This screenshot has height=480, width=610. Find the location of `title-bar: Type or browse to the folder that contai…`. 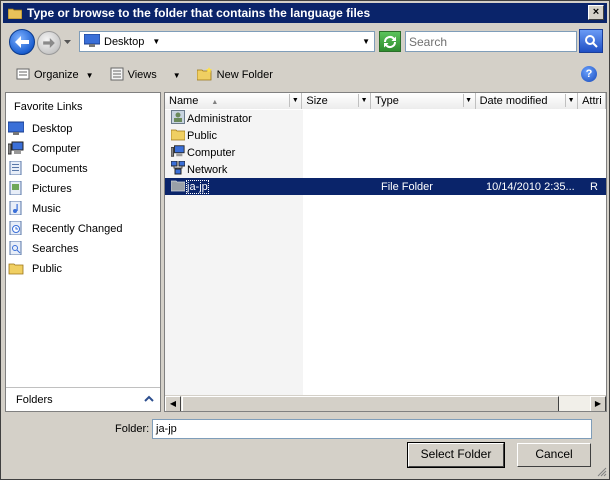

title-bar: Type or browse to the folder that contai… is located at coordinates (305, 13).